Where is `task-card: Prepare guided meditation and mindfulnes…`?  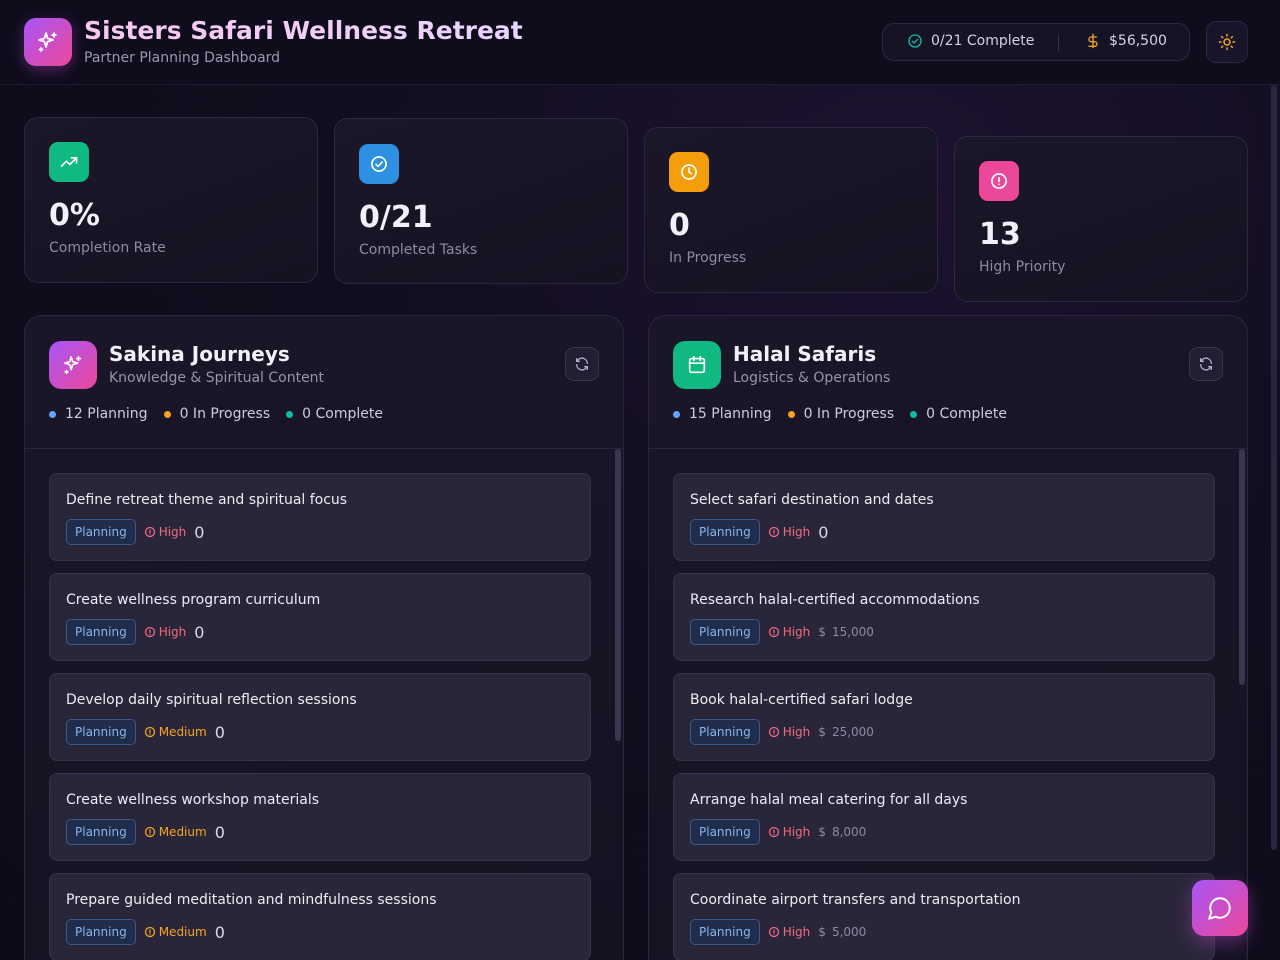 task-card: Prepare guided meditation and mindfulnes… is located at coordinates (320, 916).